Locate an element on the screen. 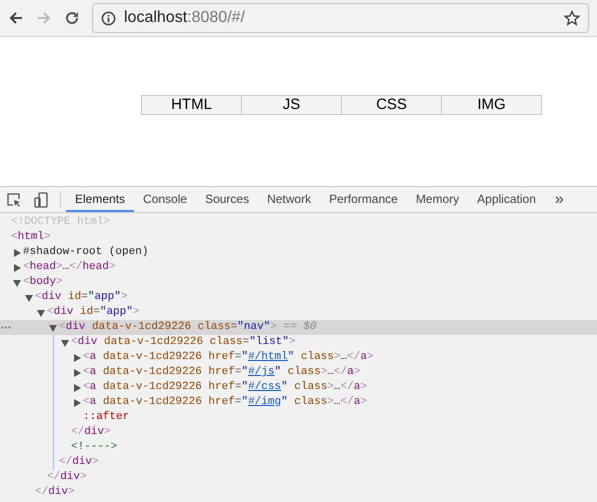  dom-node-text: <a data-v-1cd29226 href="#/img" class>…</a> is located at coordinates (225, 402).